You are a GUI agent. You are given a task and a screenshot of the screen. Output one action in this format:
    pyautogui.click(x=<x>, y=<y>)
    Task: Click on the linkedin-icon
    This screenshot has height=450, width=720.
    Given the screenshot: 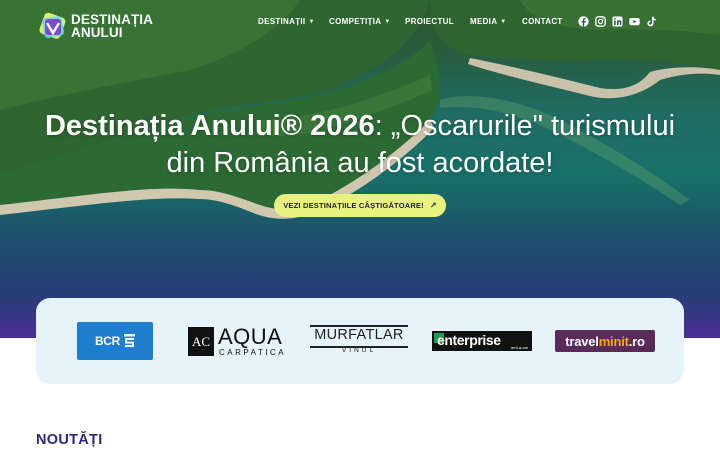 What is the action you would take?
    pyautogui.click(x=617, y=20)
    